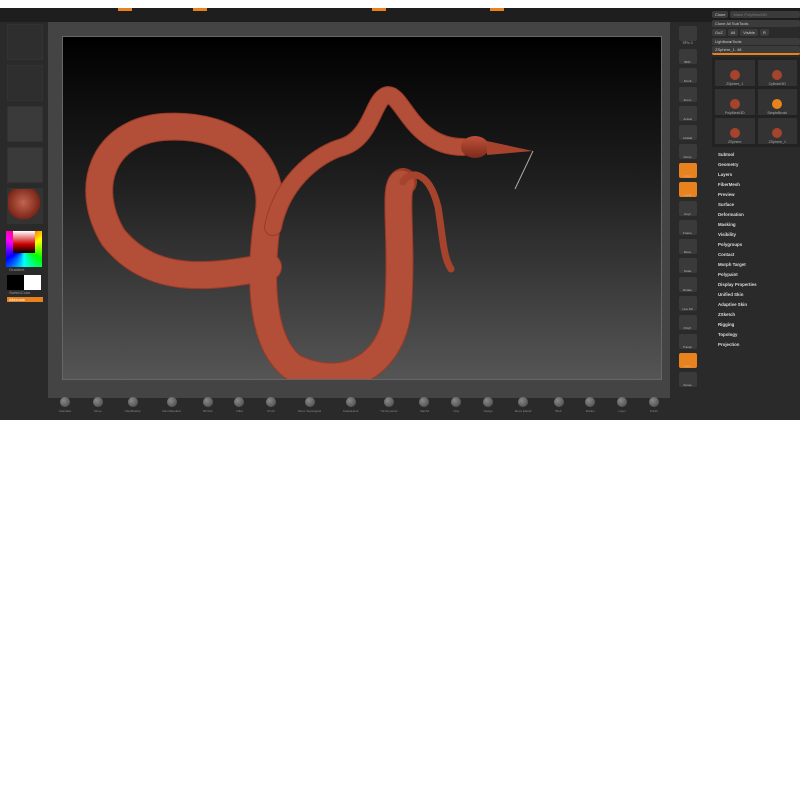 This screenshot has width=800, height=800. I want to click on brush-button: Flatten, so click(590, 405).